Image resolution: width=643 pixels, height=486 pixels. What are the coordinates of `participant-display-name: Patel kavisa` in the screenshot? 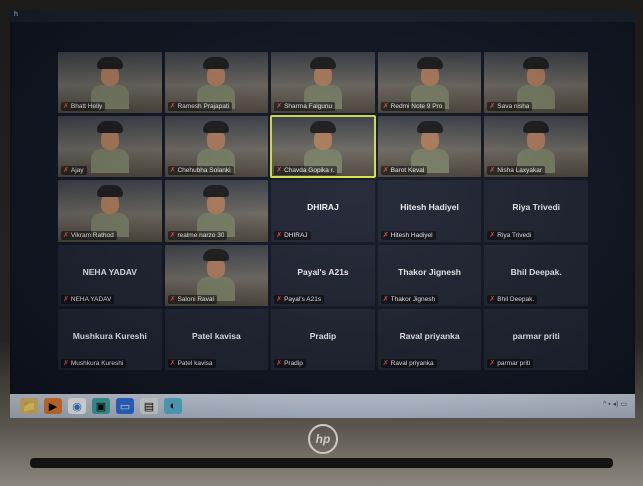 It's located at (216, 335).